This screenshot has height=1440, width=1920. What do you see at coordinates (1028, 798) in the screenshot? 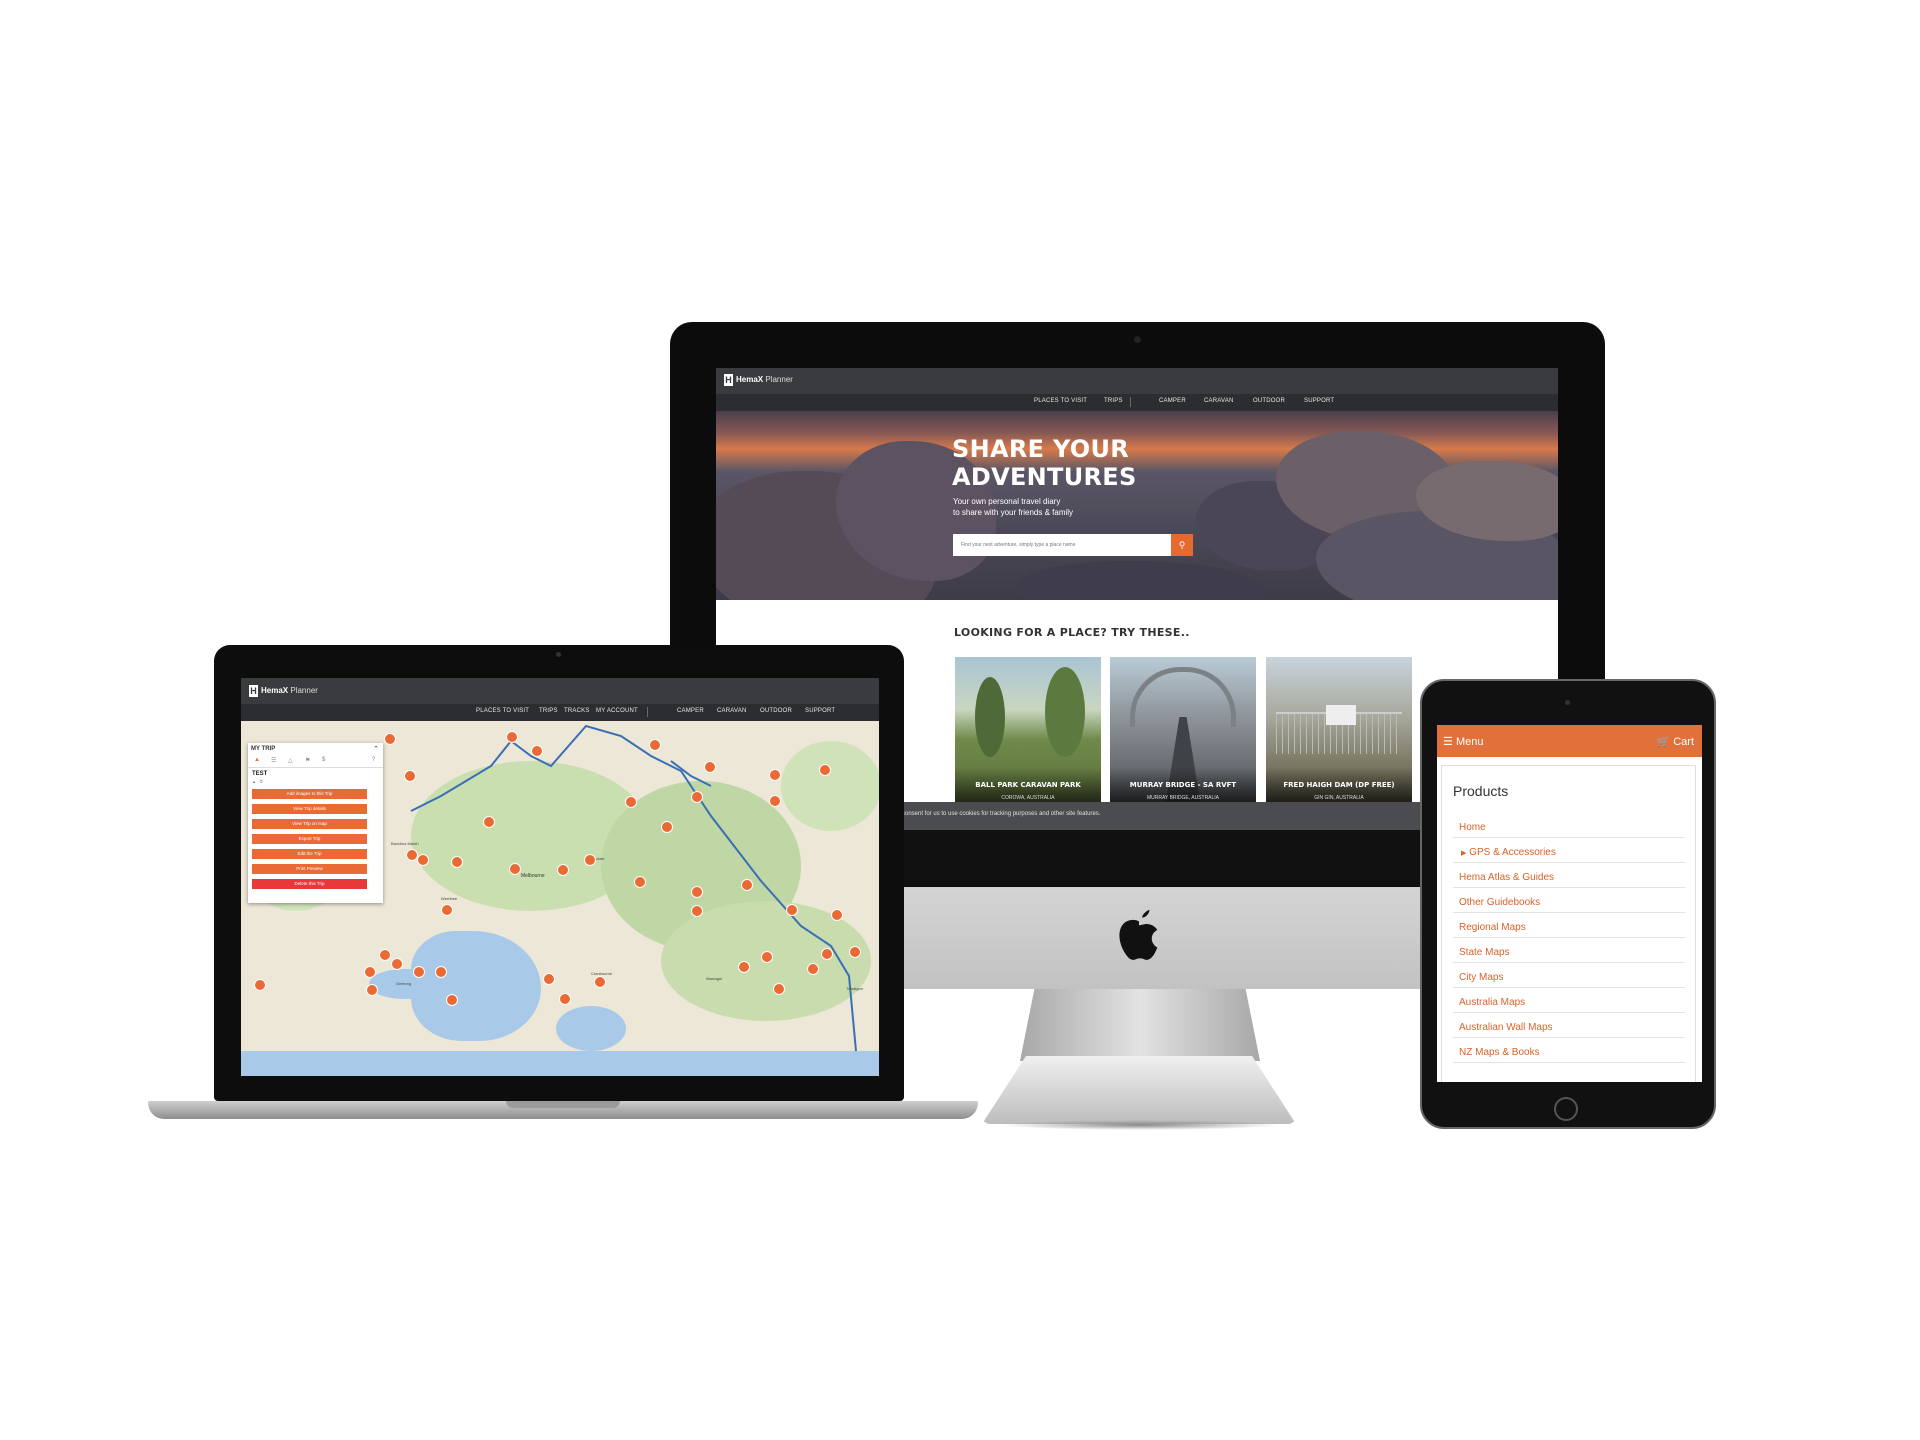
I see `card-location: COROWA, AUSTRALIA` at bounding box center [1028, 798].